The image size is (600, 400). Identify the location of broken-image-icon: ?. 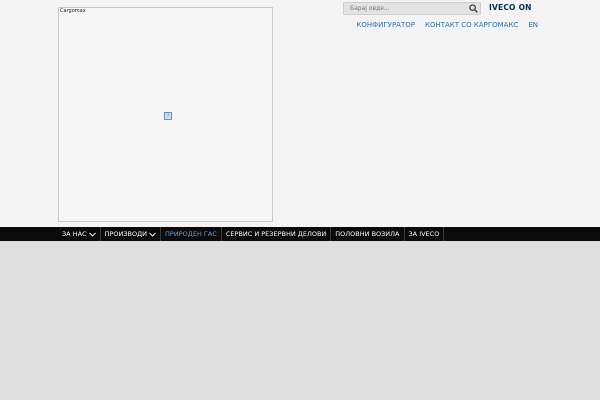
(168, 116).